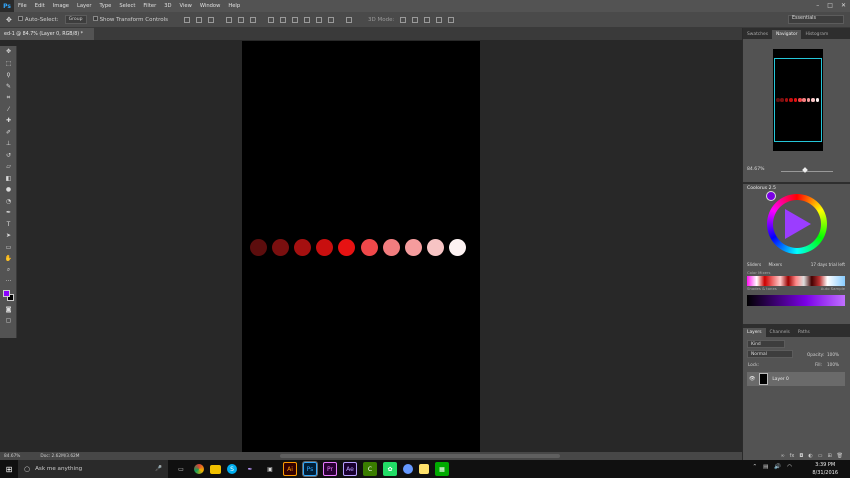  Describe the element at coordinates (8, 259) in the screenshot. I see `hand-tool-icon: ✋` at that location.